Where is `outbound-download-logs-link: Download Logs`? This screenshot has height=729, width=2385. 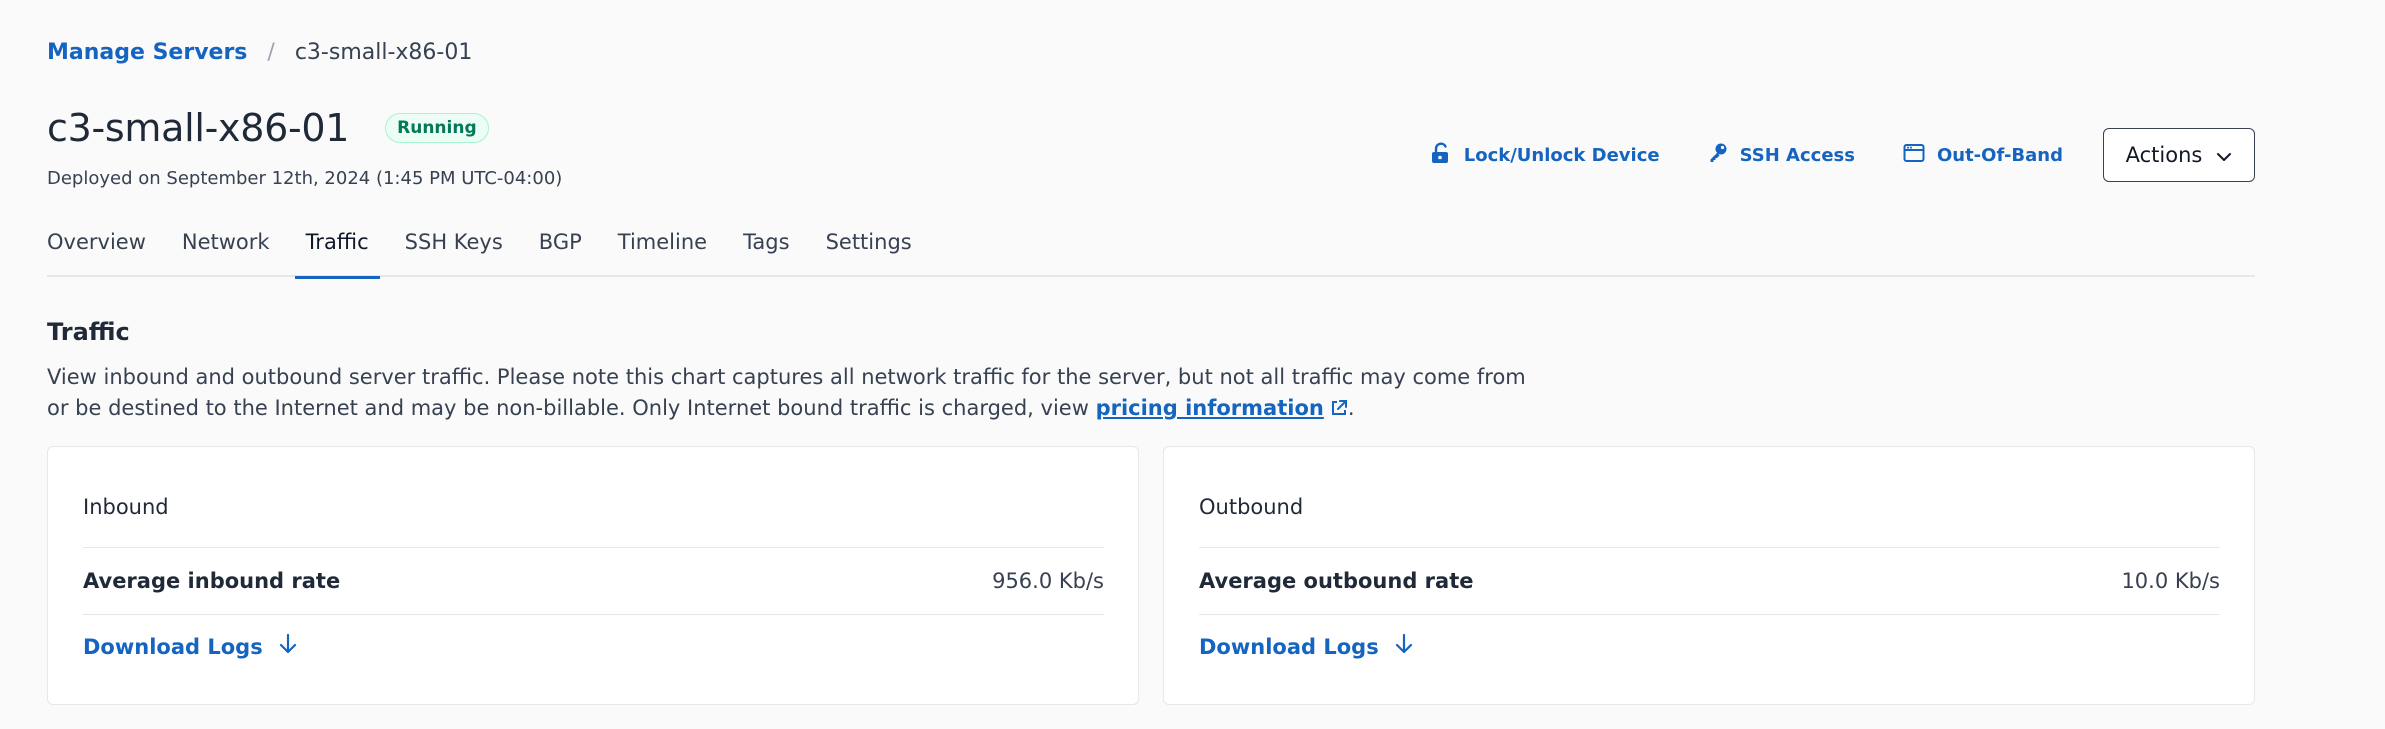 outbound-download-logs-link: Download Logs is located at coordinates (1306, 646).